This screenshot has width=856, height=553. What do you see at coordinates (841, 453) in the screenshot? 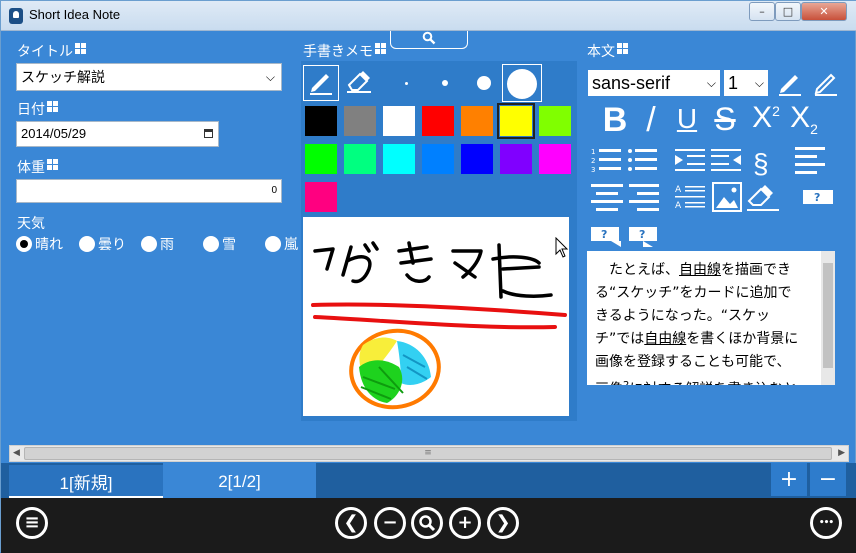
I see `scroll-right-icon: ▶` at bounding box center [841, 453].